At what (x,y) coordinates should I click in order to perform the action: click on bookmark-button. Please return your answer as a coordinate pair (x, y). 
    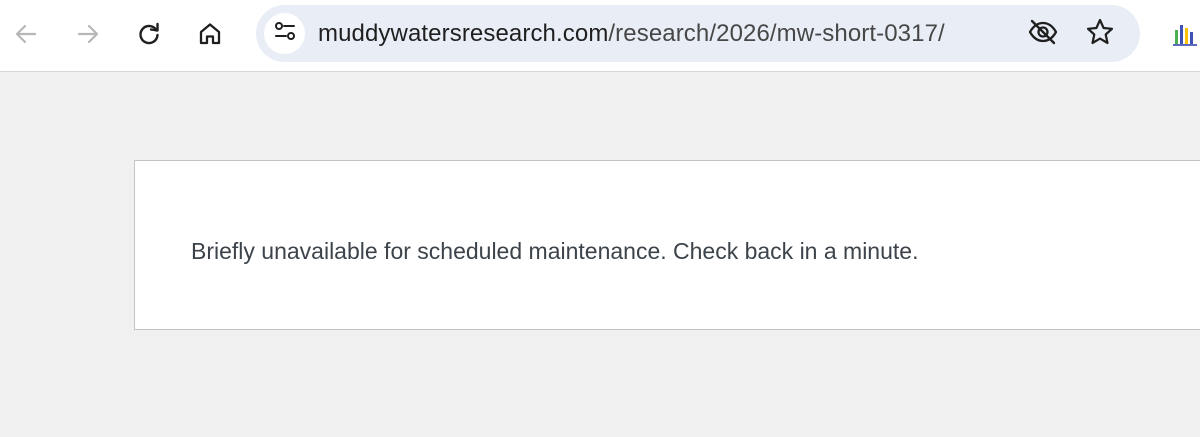
    Looking at the image, I should click on (1100, 34).